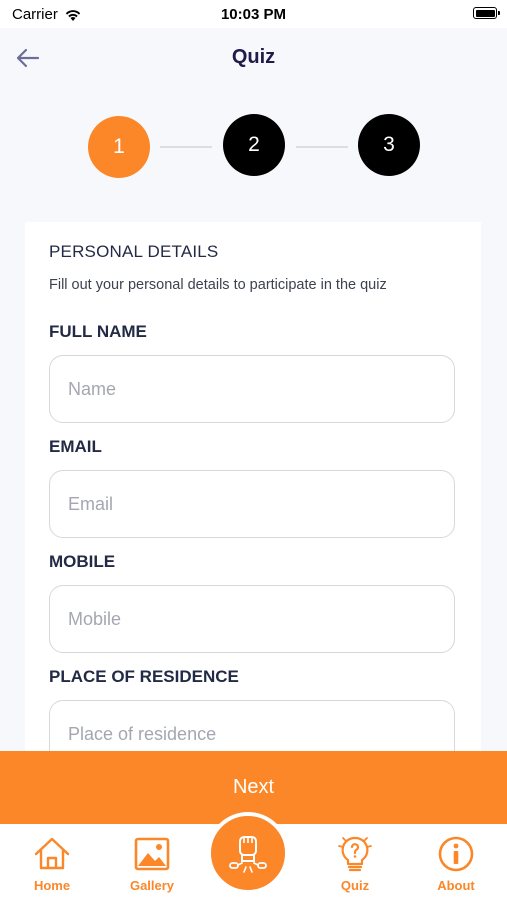 Image resolution: width=507 pixels, height=900 pixels. What do you see at coordinates (252, 389) in the screenshot?
I see `full-name-input` at bounding box center [252, 389].